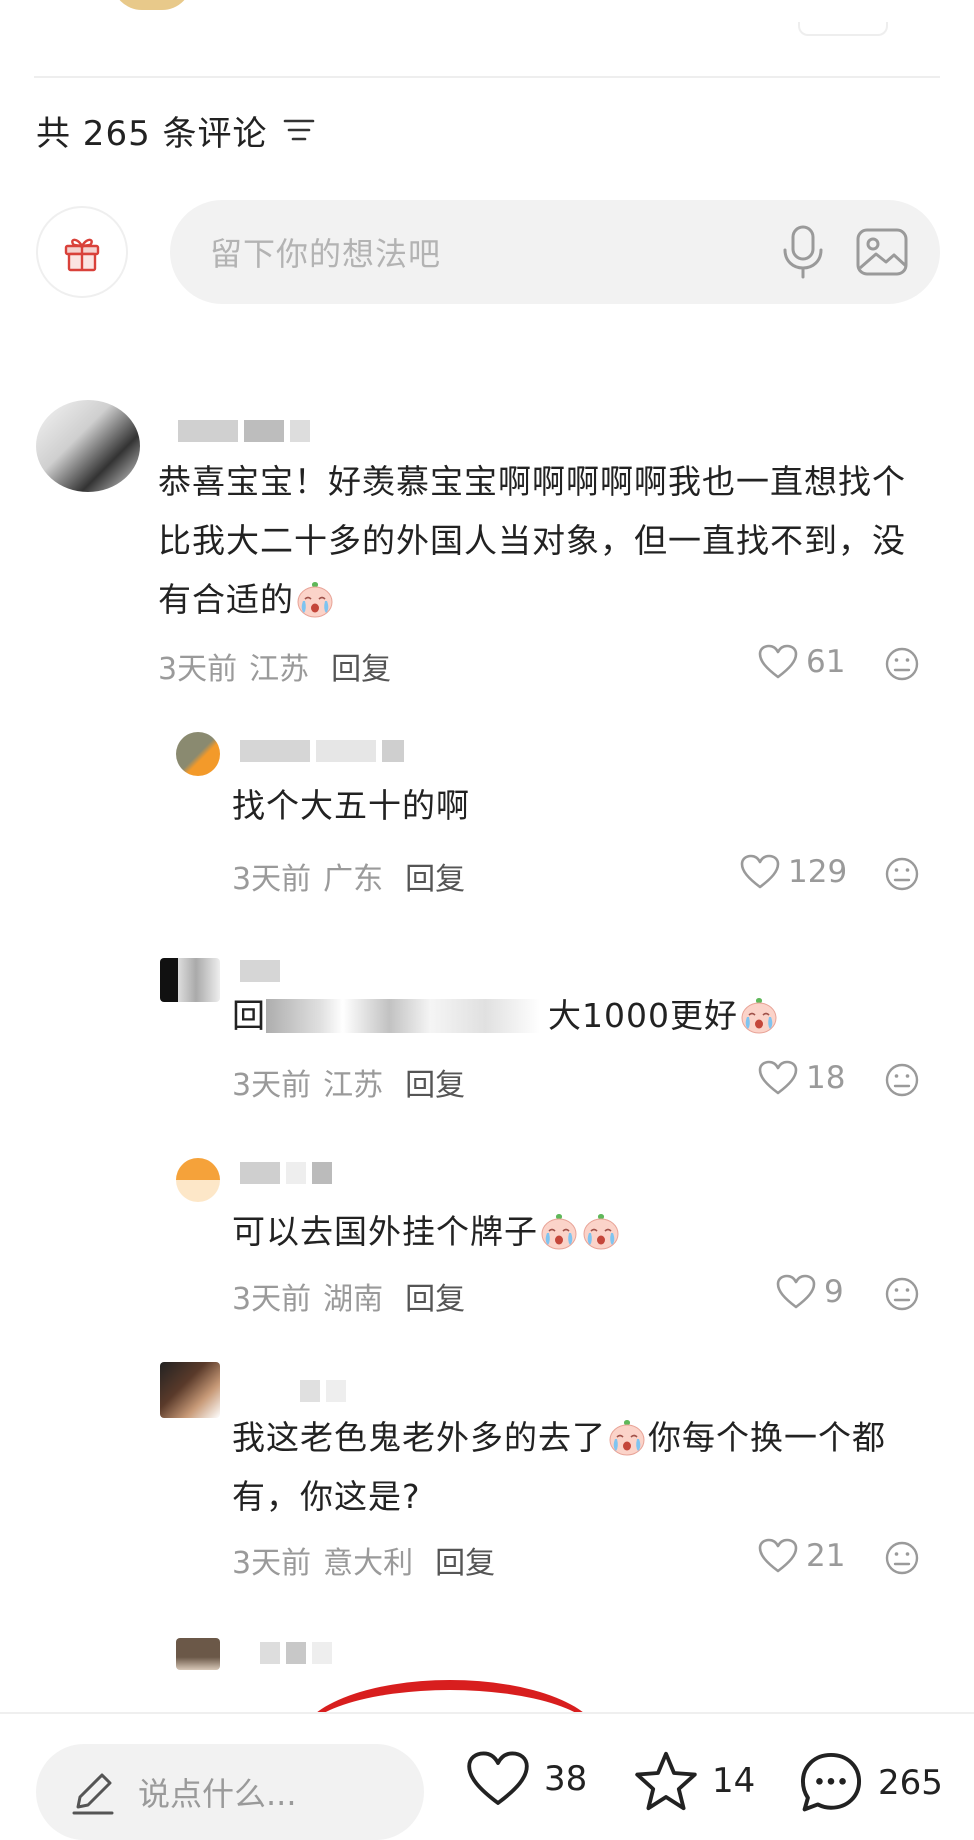 Image resolution: width=974 pixels, height=1840 pixels. What do you see at coordinates (801, 662) in the screenshot?
I see `like-button: 61` at bounding box center [801, 662].